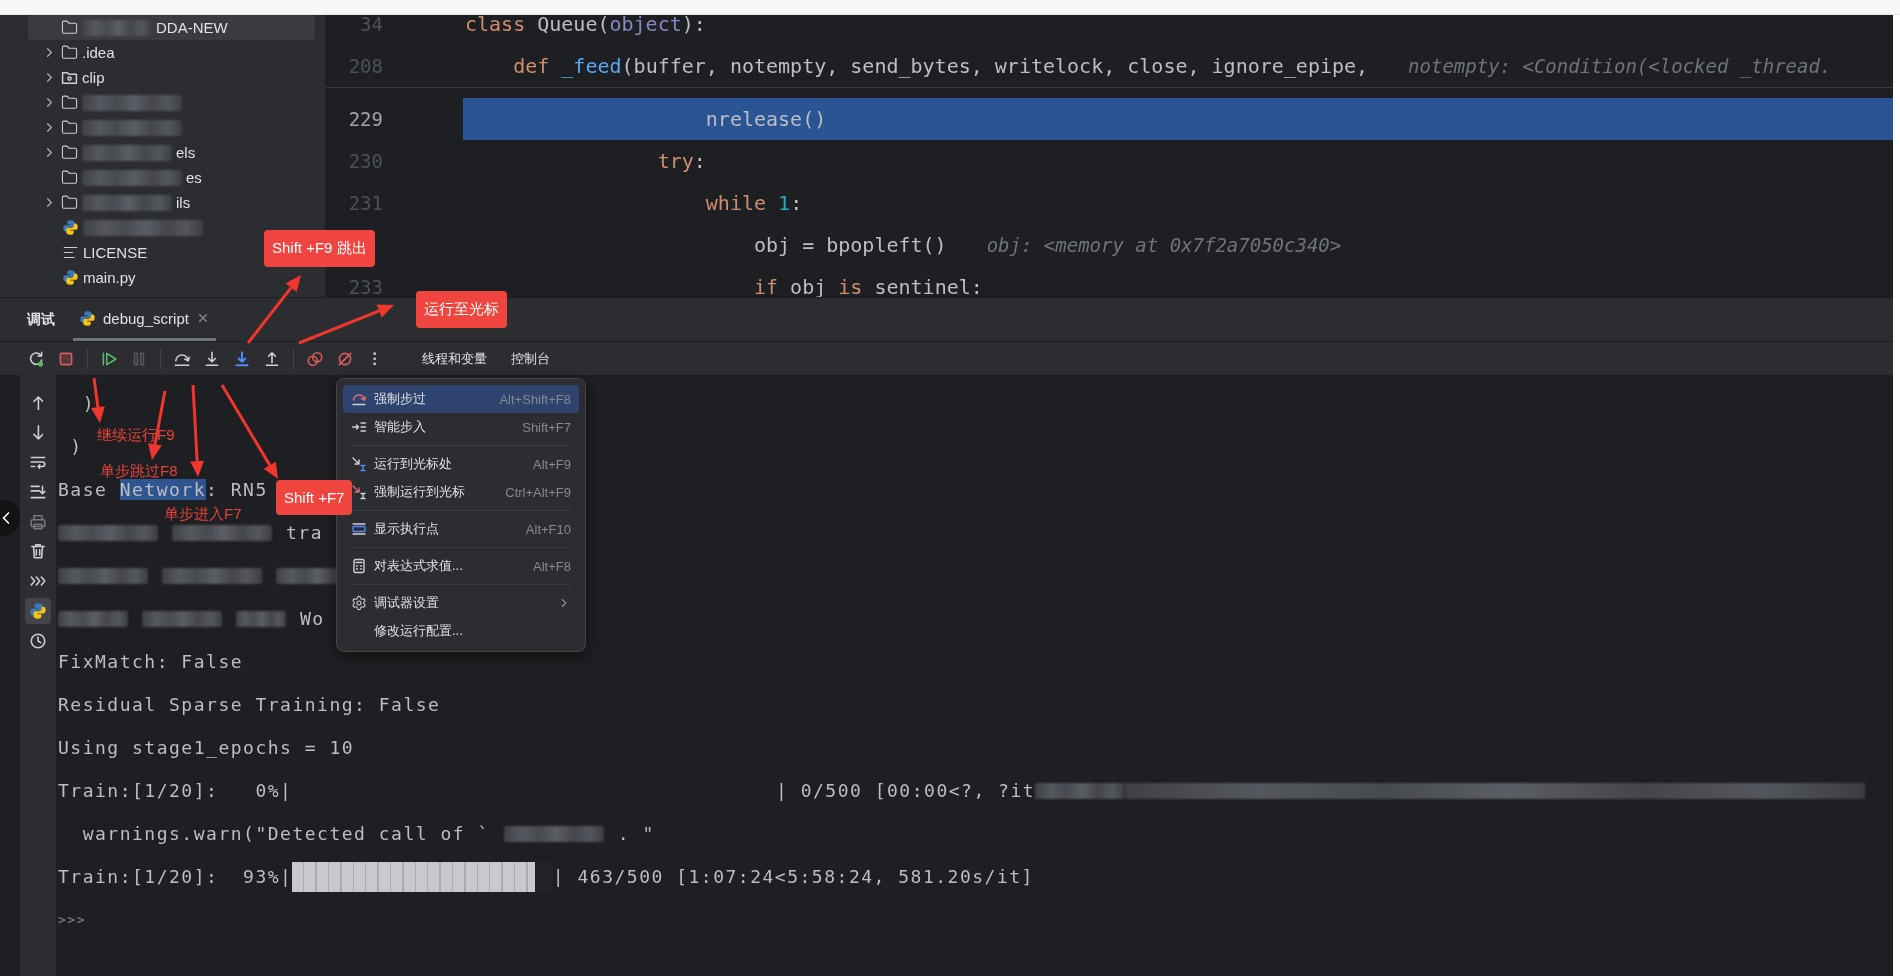 This screenshot has height=977, width=1900. What do you see at coordinates (906, 790) in the screenshot?
I see `console-text: | 0/500 [00:00<?, ?it` at bounding box center [906, 790].